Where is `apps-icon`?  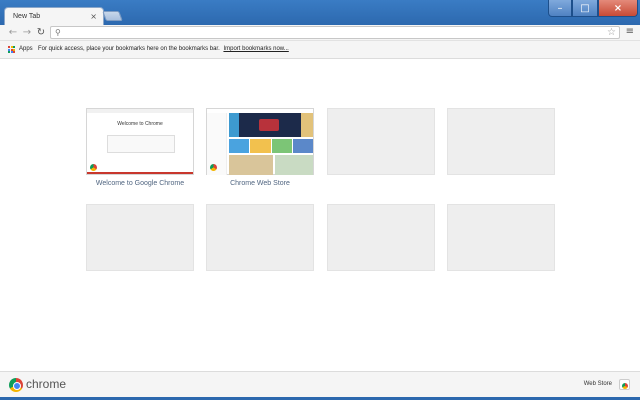 apps-icon is located at coordinates (11, 49).